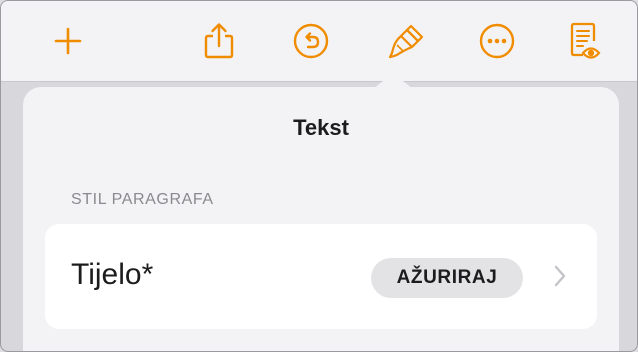  I want to click on chevron-right-icon, so click(560, 278).